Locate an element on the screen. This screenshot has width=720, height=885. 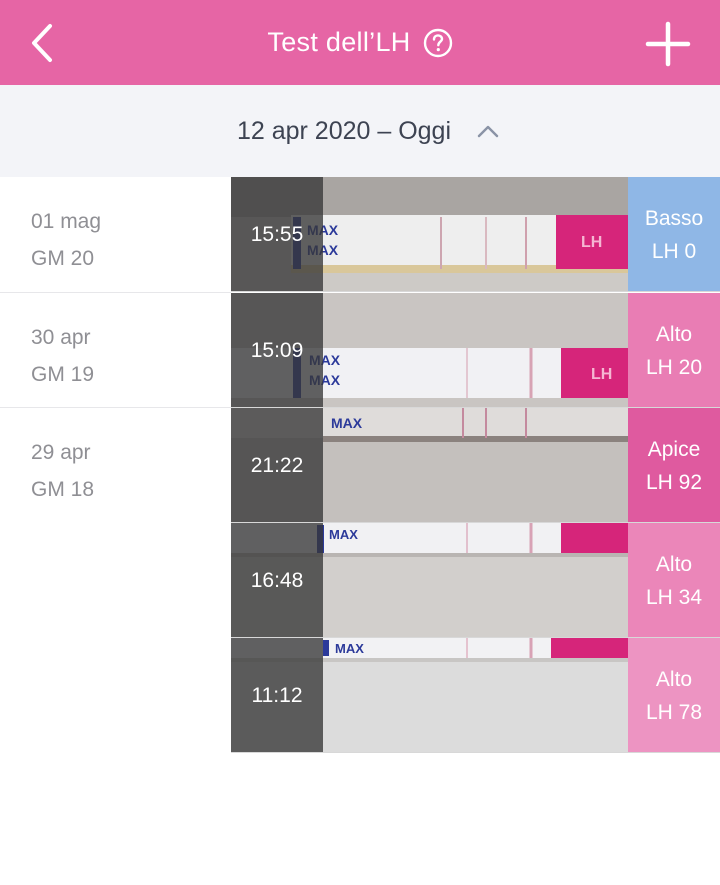
app-header: Test dell’LH is located at coordinates (360, 42).